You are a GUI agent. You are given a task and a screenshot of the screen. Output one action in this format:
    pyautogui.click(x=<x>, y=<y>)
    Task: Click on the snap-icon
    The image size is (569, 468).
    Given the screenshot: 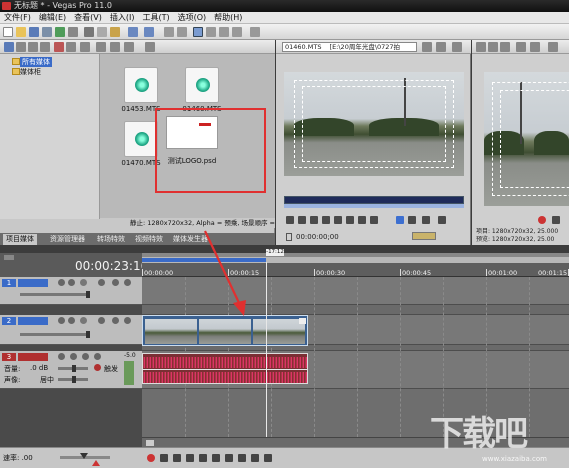 What is the action you would take?
    pyautogui.click(x=169, y=32)
    